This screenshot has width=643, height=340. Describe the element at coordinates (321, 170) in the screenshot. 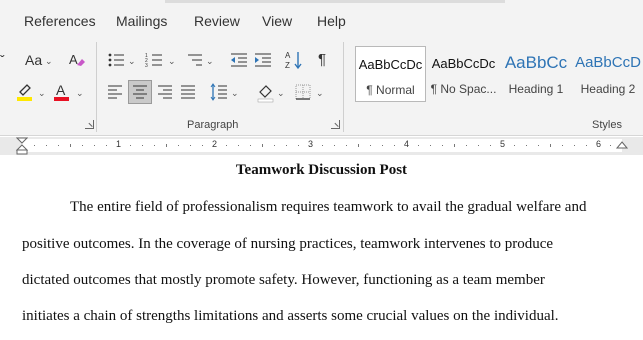

I see `document-title: Teamwork Discussion Post` at that location.